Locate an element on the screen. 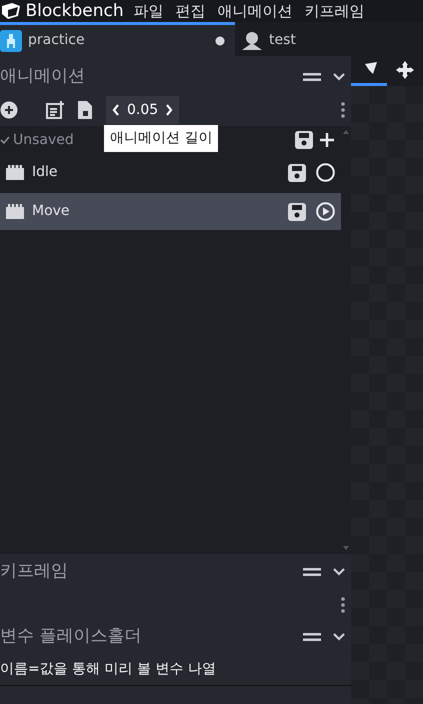  menu-item: 편집 is located at coordinates (191, 11).